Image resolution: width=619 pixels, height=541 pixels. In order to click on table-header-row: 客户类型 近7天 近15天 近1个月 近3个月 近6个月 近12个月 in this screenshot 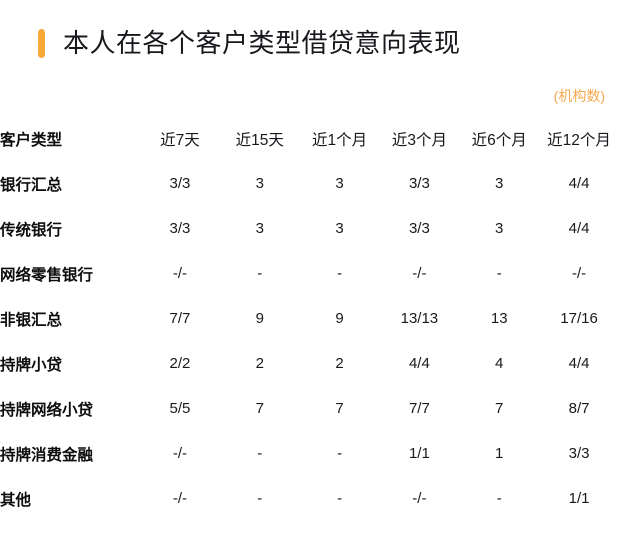, I will do `click(309, 138)`.